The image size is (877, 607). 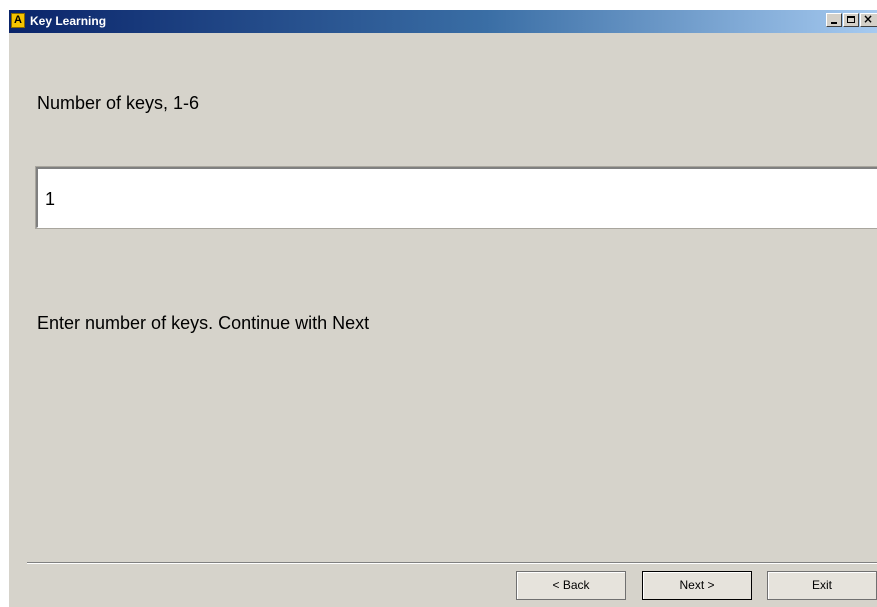 What do you see at coordinates (822, 585) in the screenshot?
I see `exit-button: Exit` at bounding box center [822, 585].